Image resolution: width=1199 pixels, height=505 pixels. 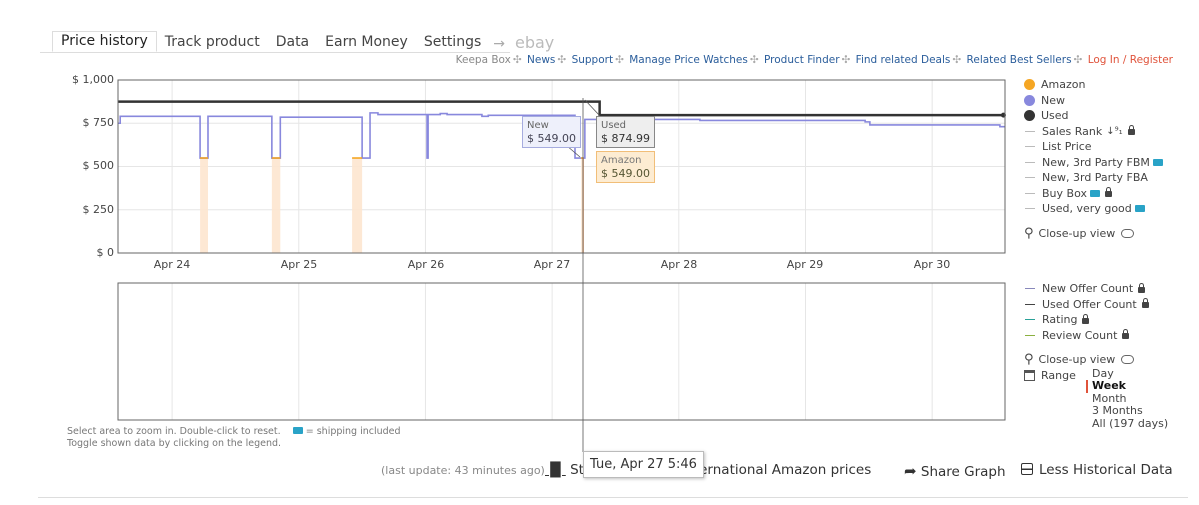 I want to click on legend-label: New, 3rd Party FBA, so click(x=1095, y=177).